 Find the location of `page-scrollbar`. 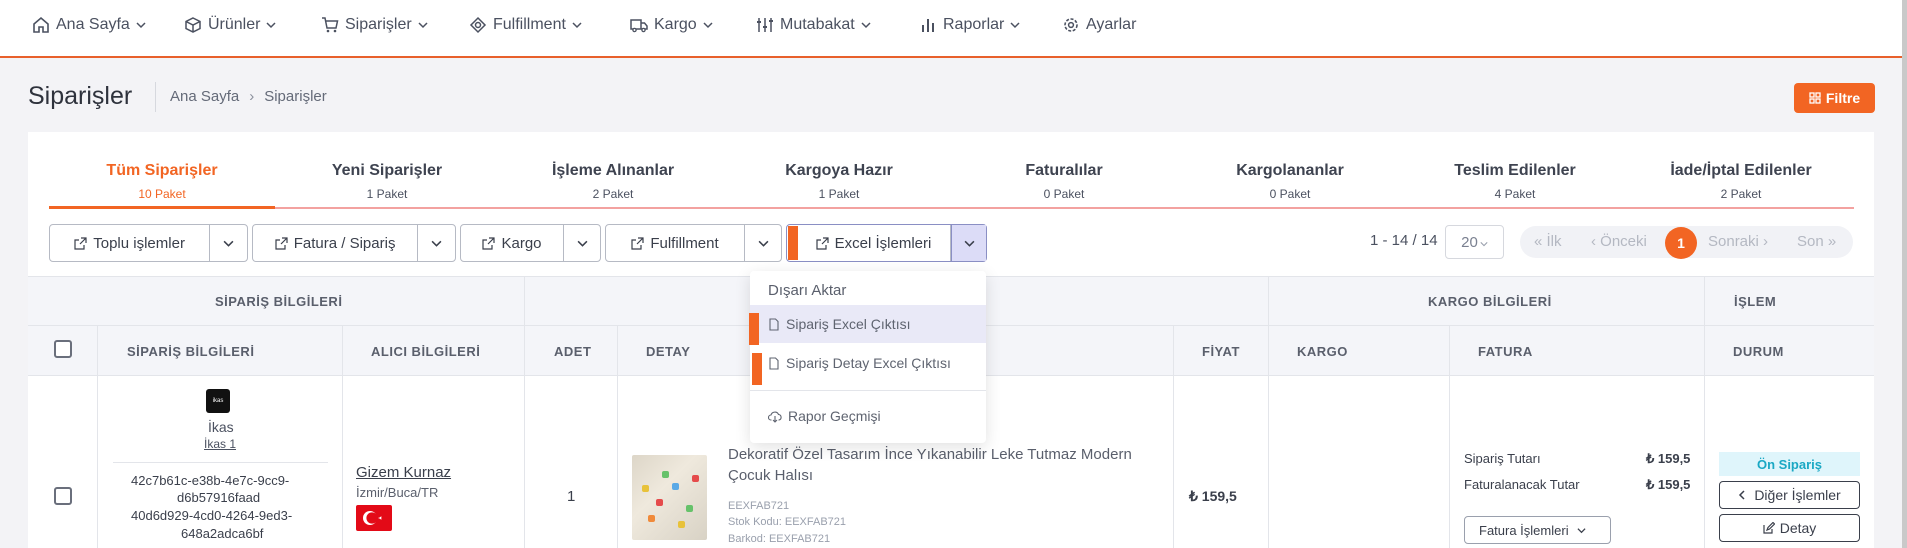

page-scrollbar is located at coordinates (1904, 274).